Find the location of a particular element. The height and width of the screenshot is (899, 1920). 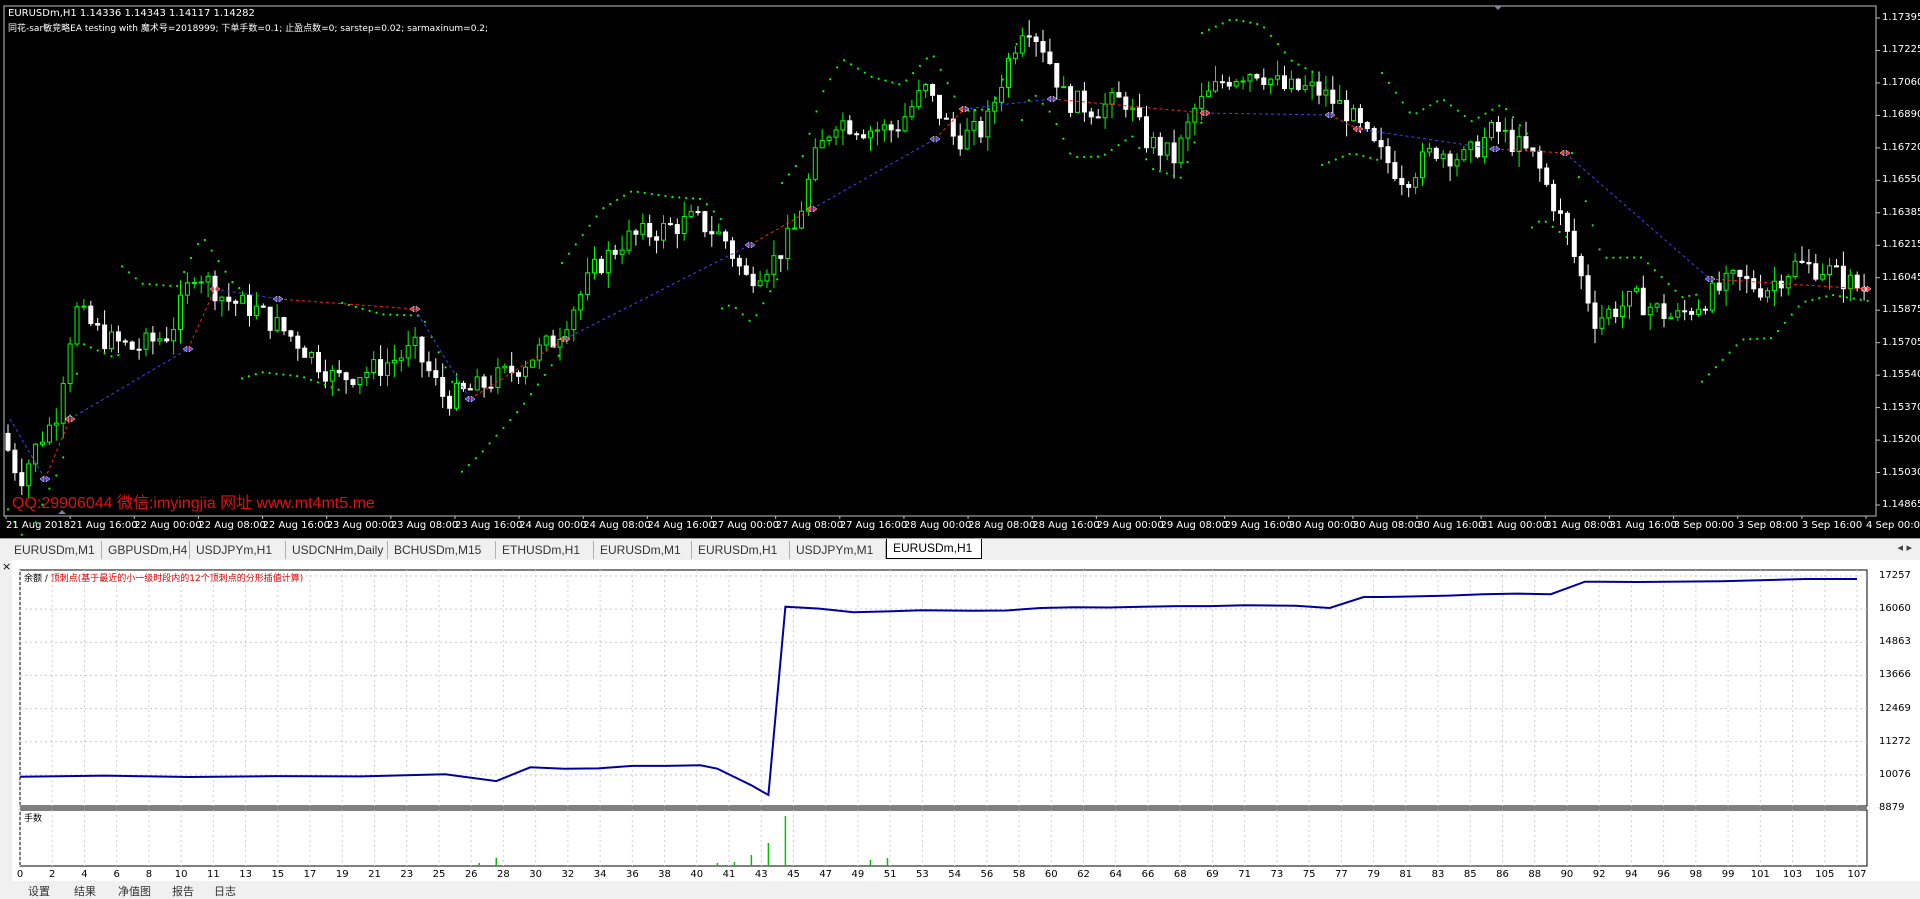

tab-bchusdm-m15: BCHUSDm,M15 is located at coordinates (442, 550).